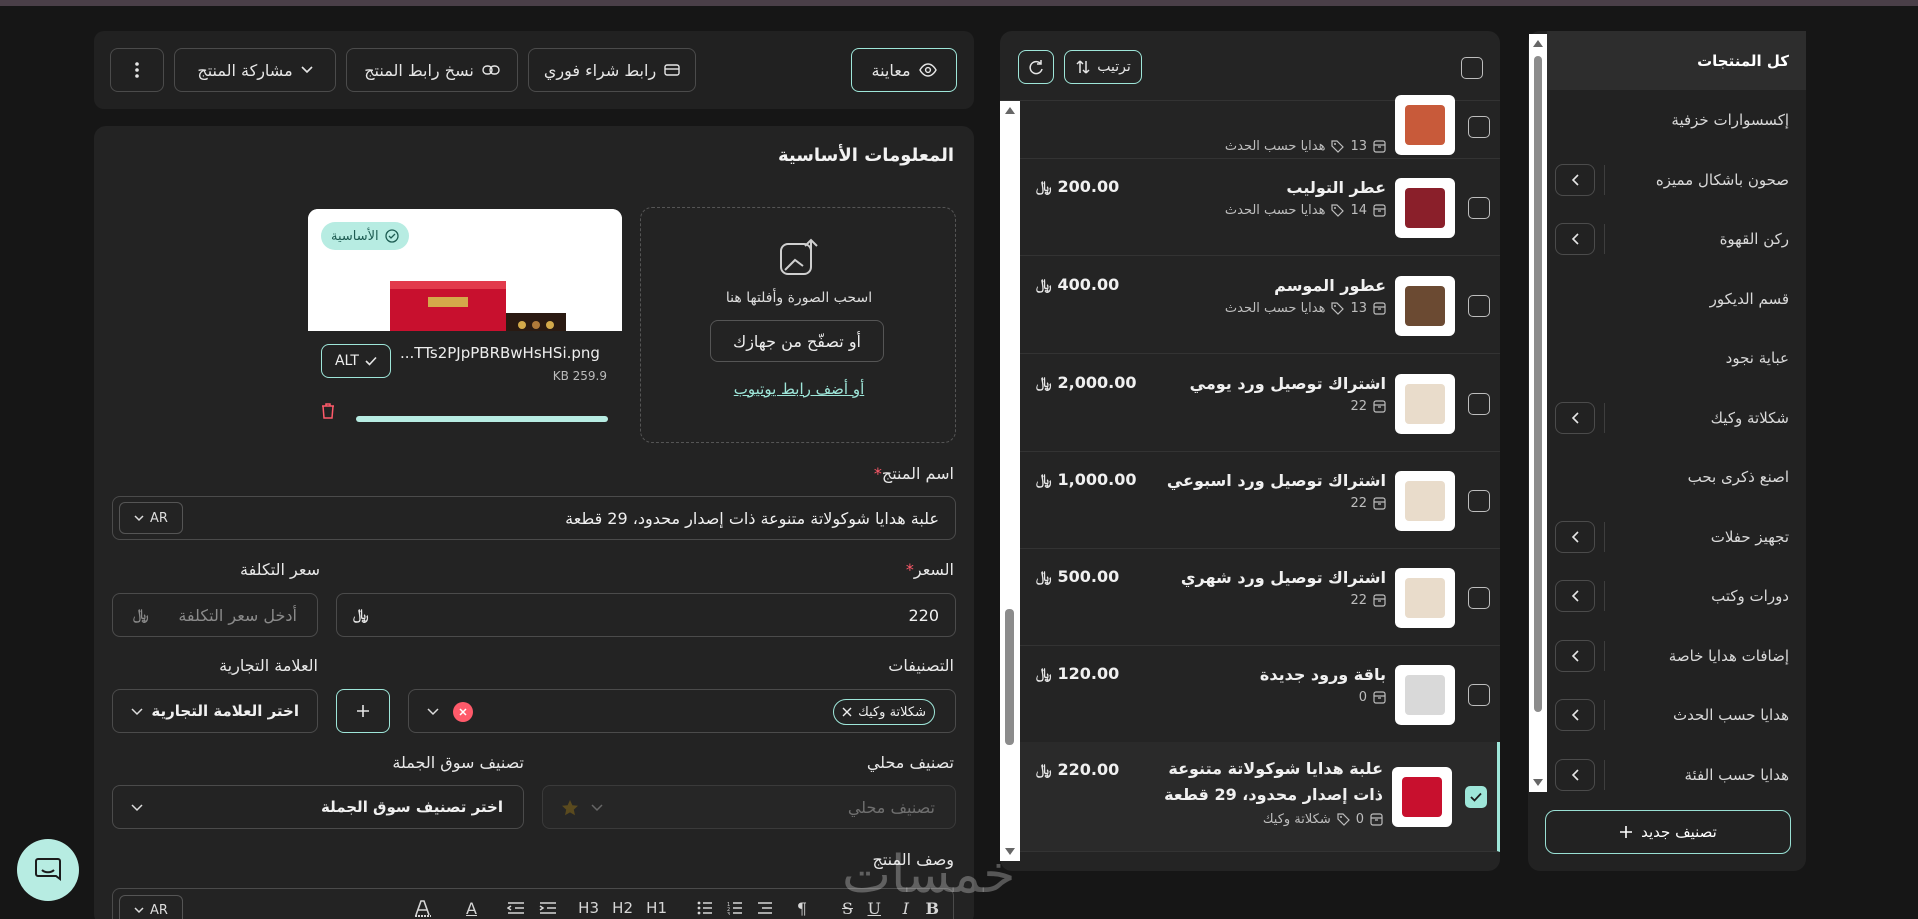 This screenshot has width=1918, height=919. Describe the element at coordinates (318, 807) in the screenshot. I see `wholesale-category-select: اختر تصنيف سوق الجملة` at that location.